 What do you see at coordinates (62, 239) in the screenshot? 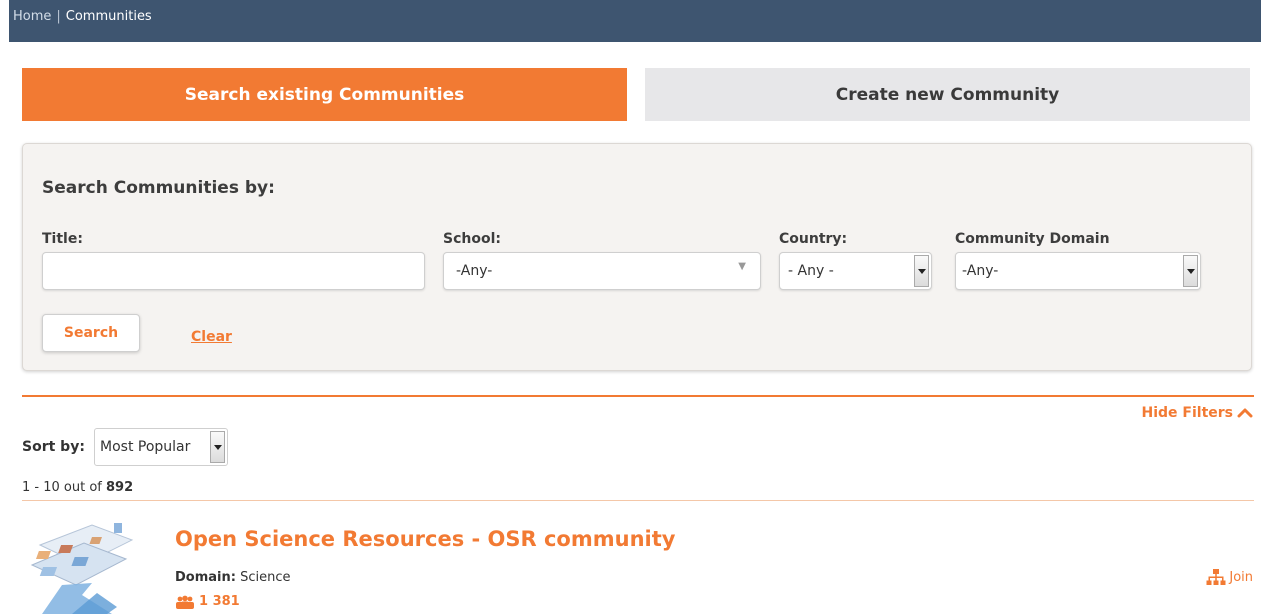
I see `title-label: Title:` at bounding box center [62, 239].